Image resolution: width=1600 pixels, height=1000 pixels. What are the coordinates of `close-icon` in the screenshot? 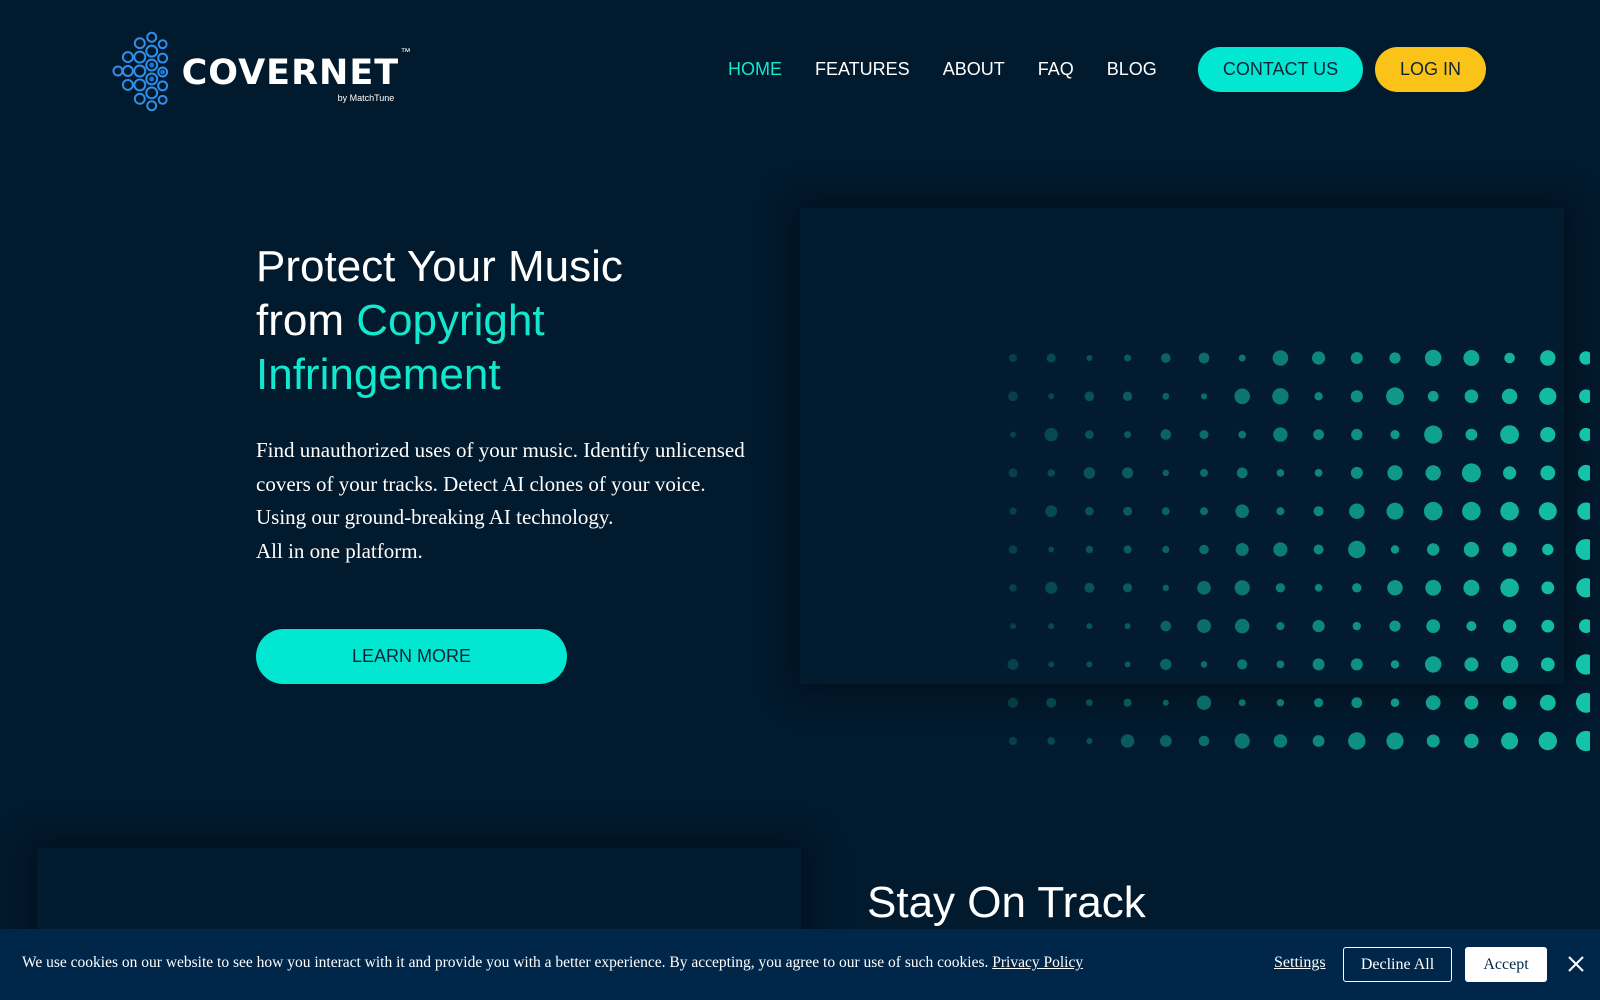 It's located at (1576, 964).